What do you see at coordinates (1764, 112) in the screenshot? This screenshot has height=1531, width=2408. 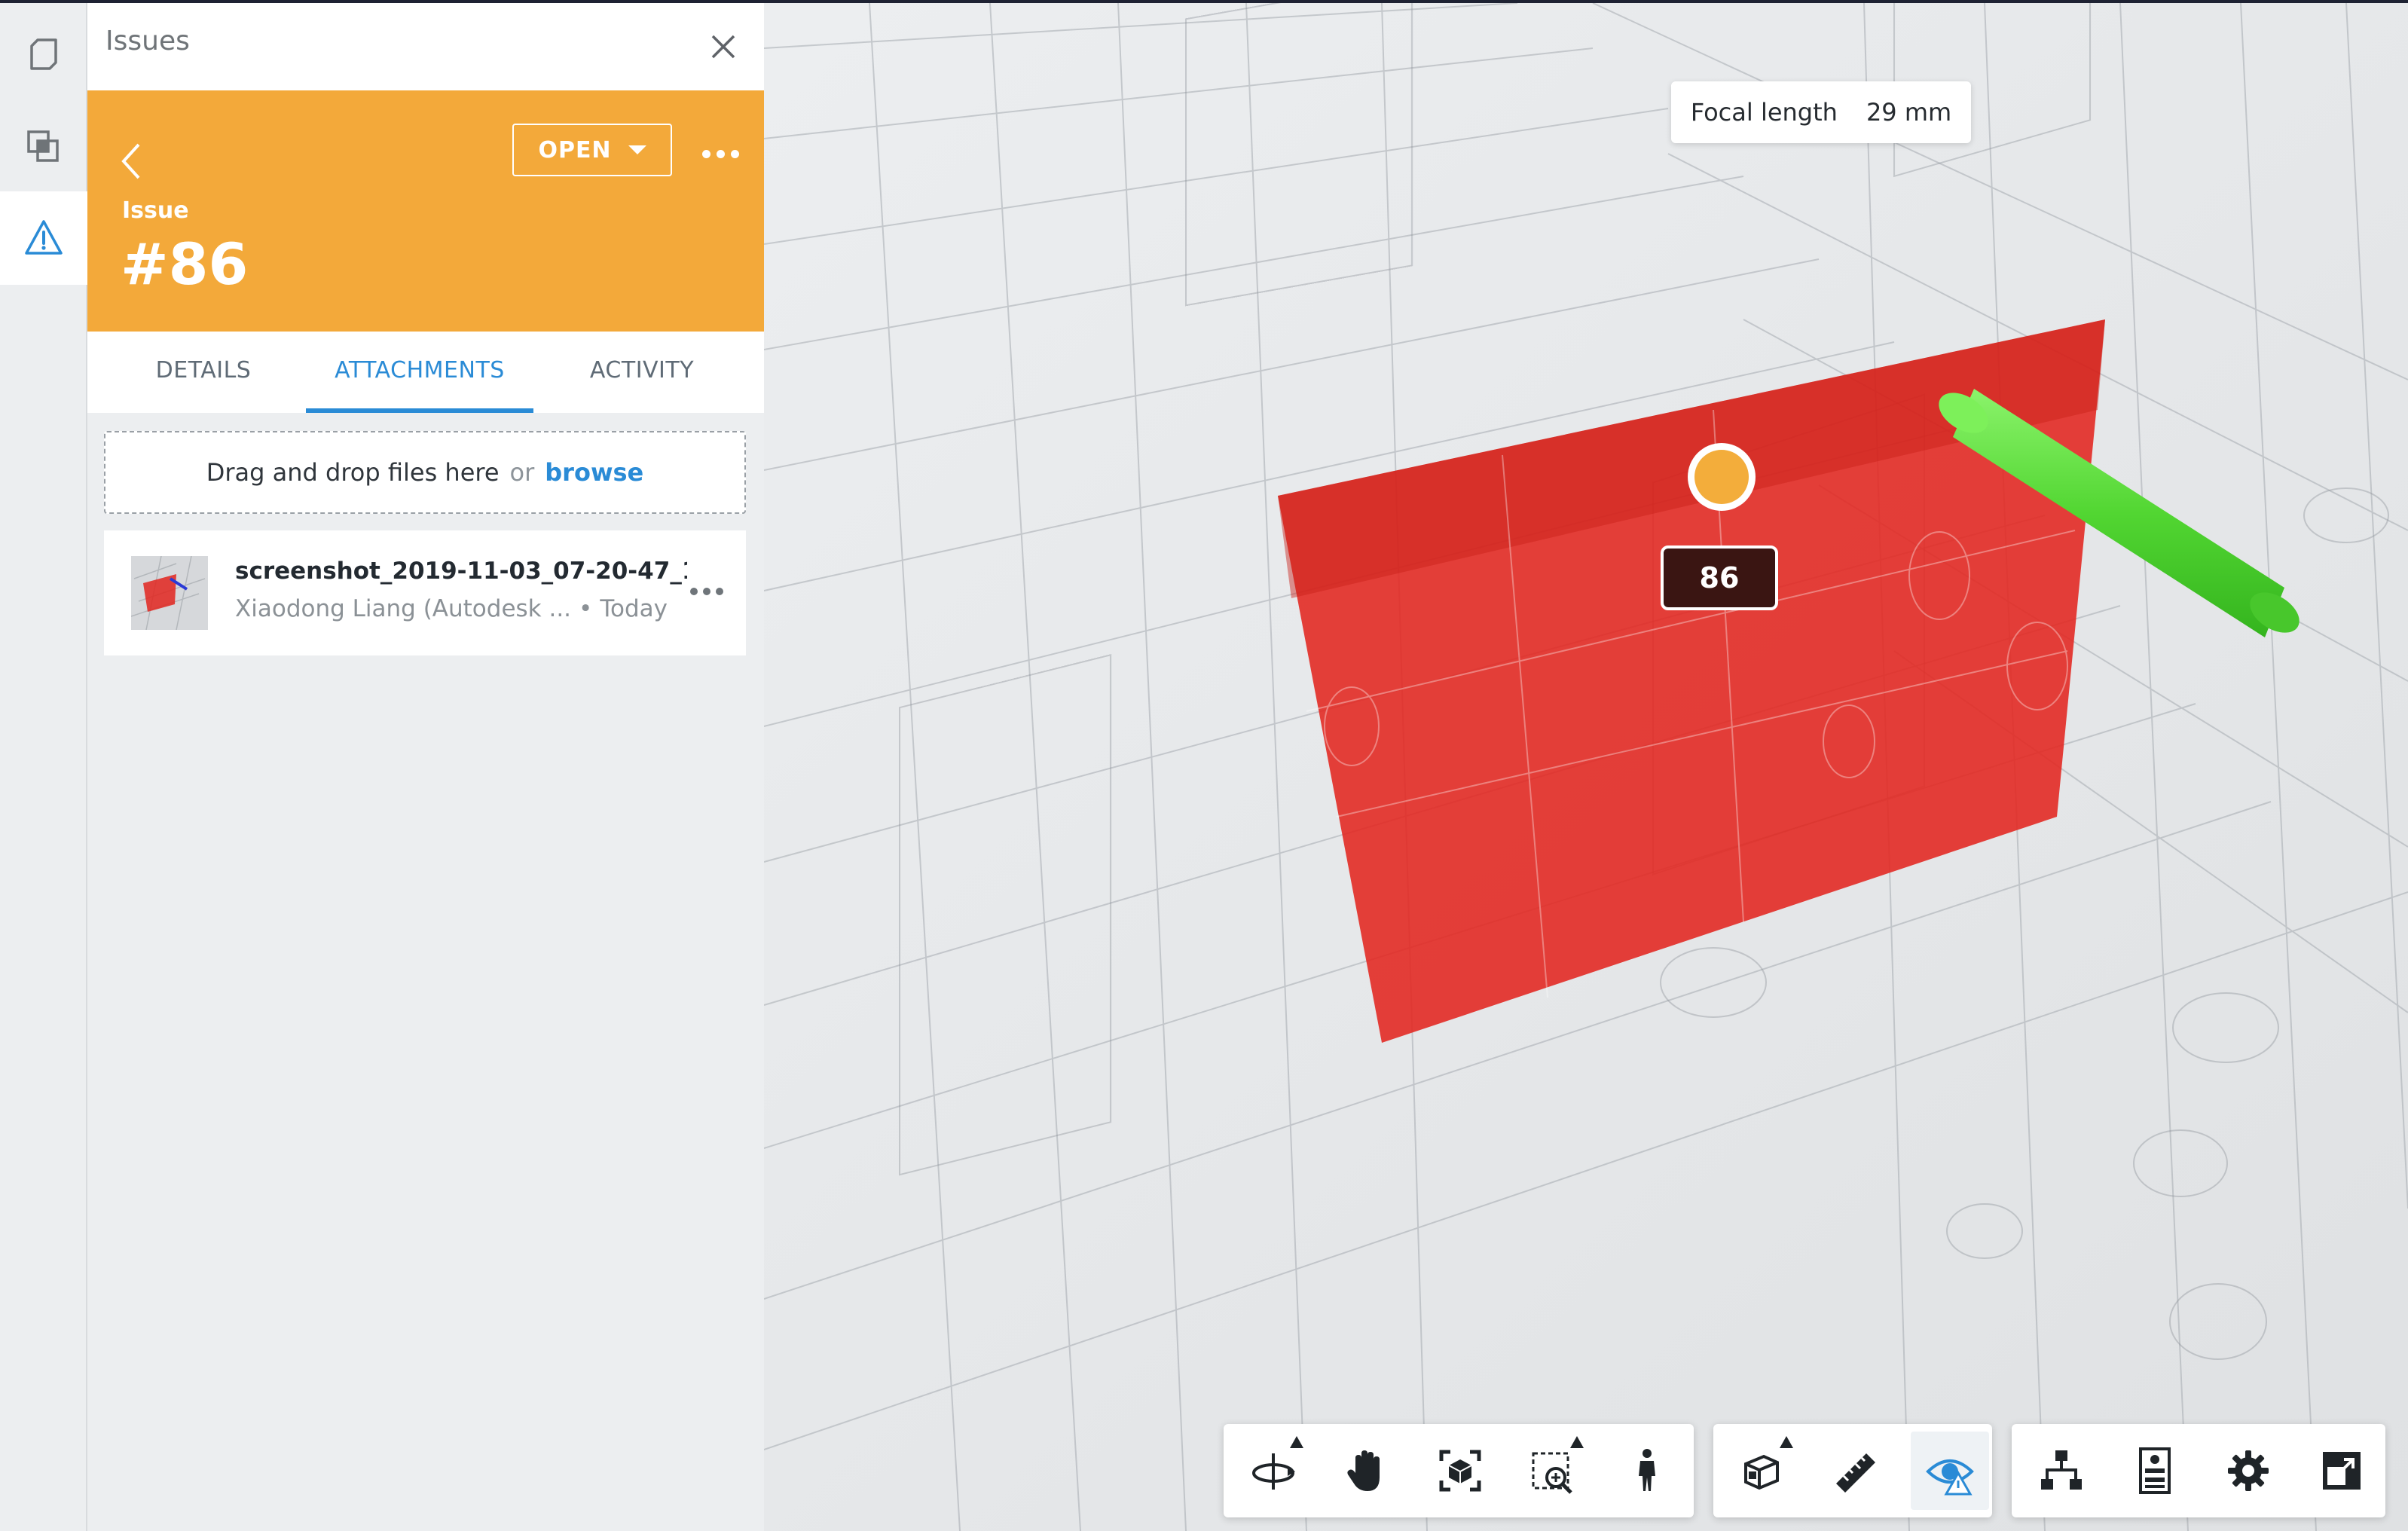 I see `focal-length-label: Focal length` at bounding box center [1764, 112].